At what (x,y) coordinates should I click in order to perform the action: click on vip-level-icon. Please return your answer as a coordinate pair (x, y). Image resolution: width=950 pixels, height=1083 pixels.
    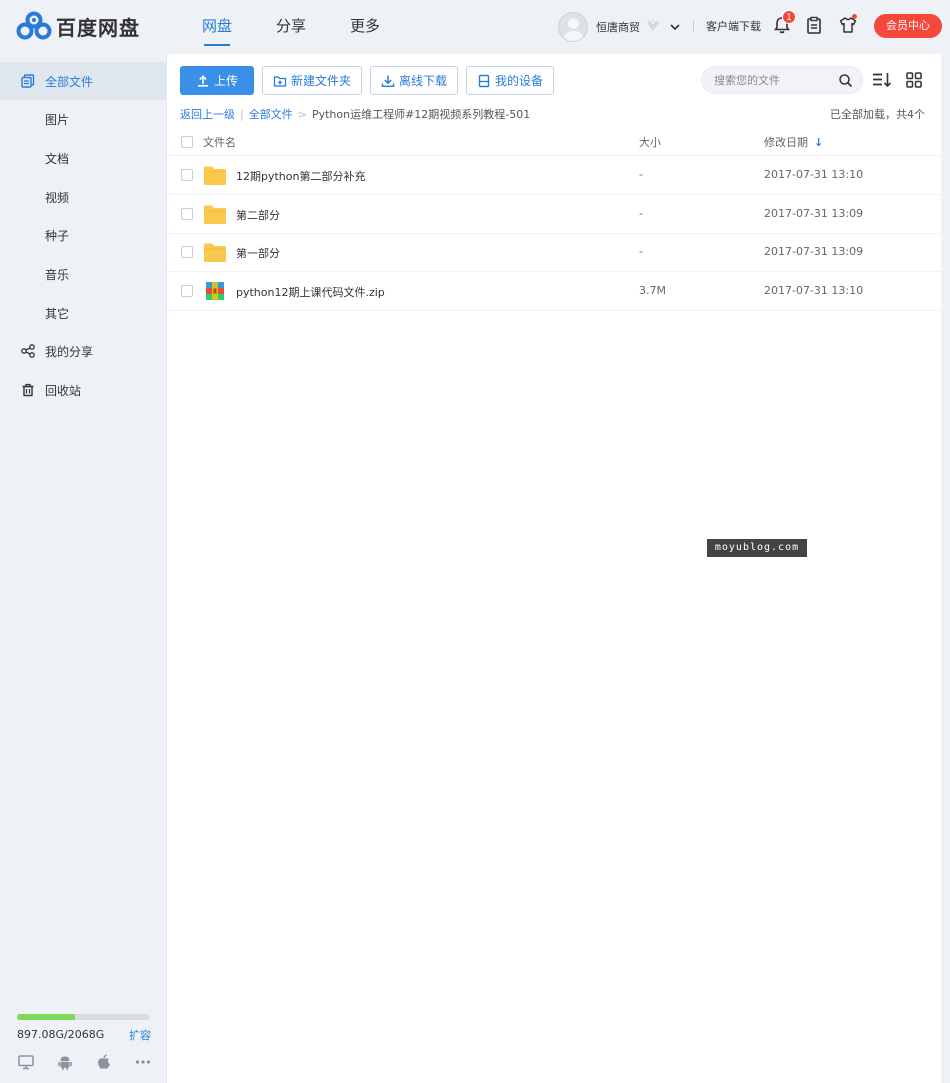
    Looking at the image, I should click on (653, 27).